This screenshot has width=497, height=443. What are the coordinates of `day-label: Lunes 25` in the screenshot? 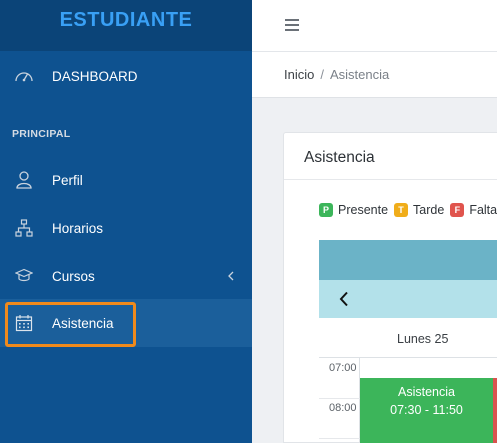 It's located at (423, 339).